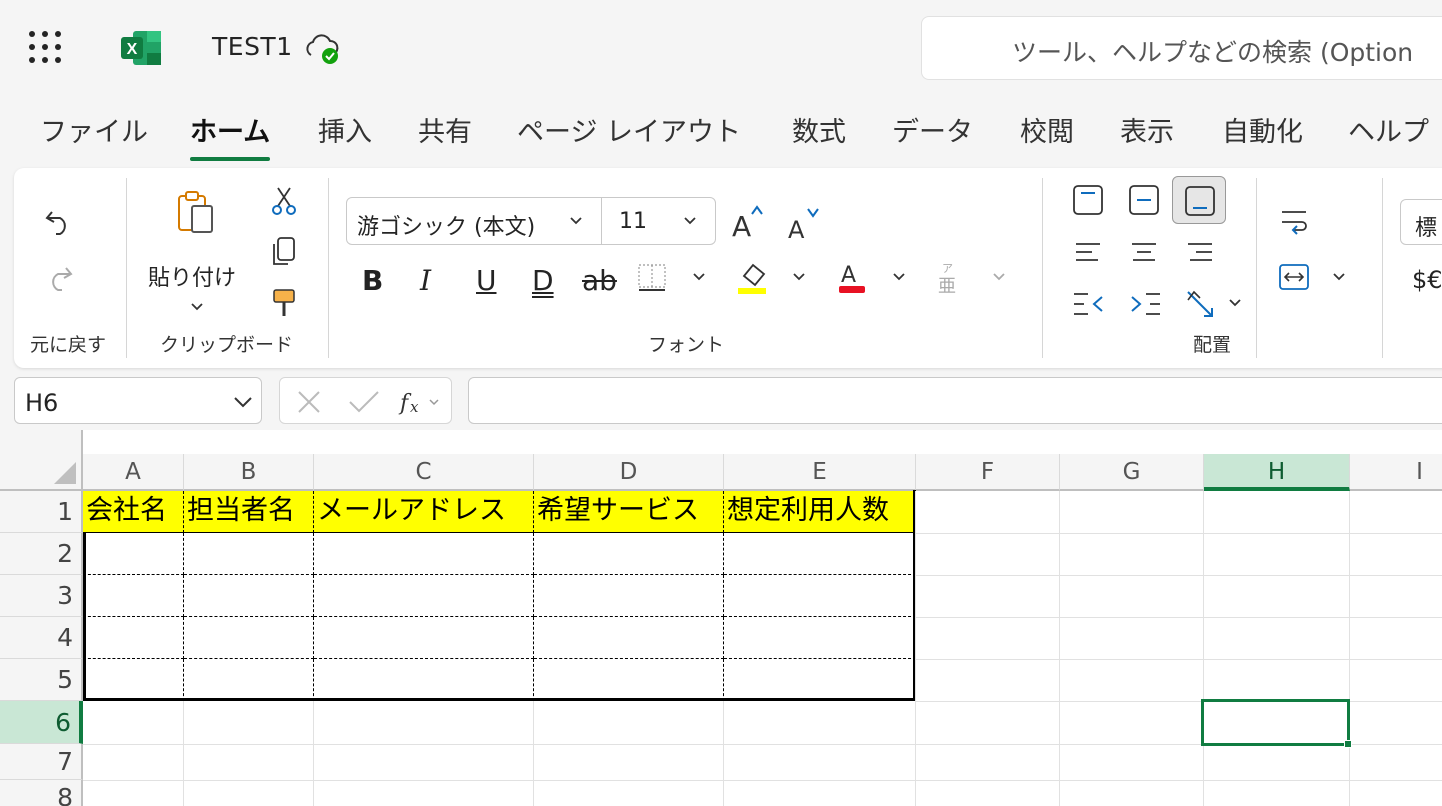  What do you see at coordinates (94, 129) in the screenshot?
I see `tab-file: ファイル` at bounding box center [94, 129].